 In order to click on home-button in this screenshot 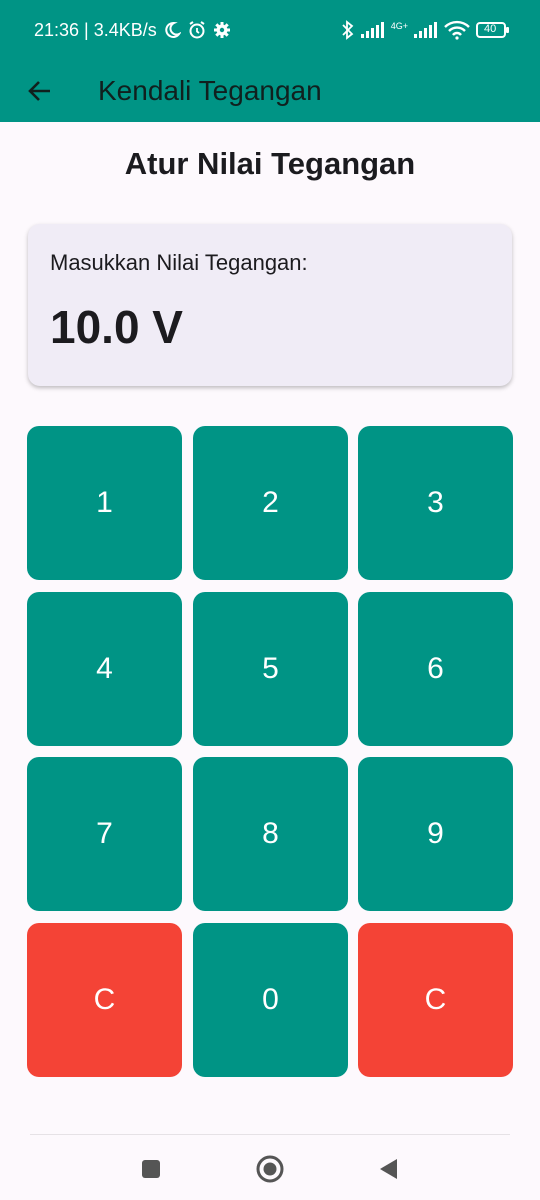, I will do `click(270, 1169)`.